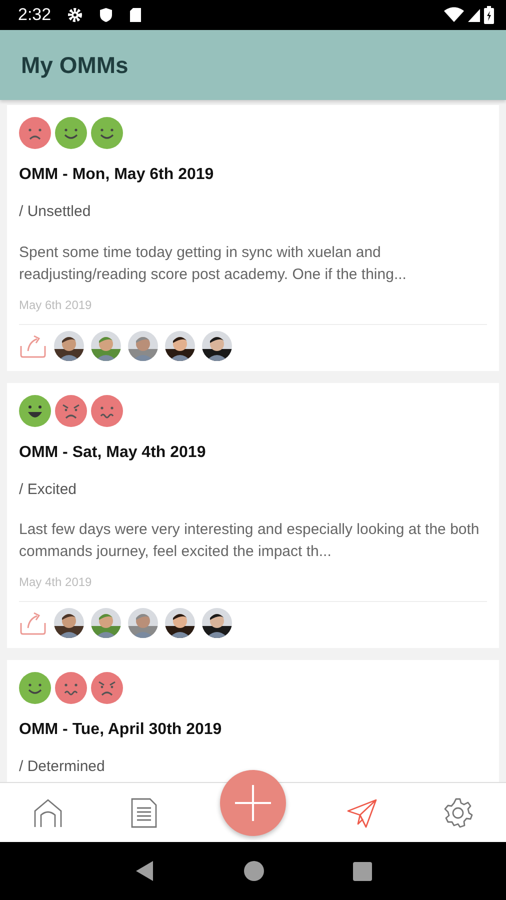 This screenshot has height=900, width=506. What do you see at coordinates (74, 65) in the screenshot?
I see `page-title: My OMMs` at bounding box center [74, 65].